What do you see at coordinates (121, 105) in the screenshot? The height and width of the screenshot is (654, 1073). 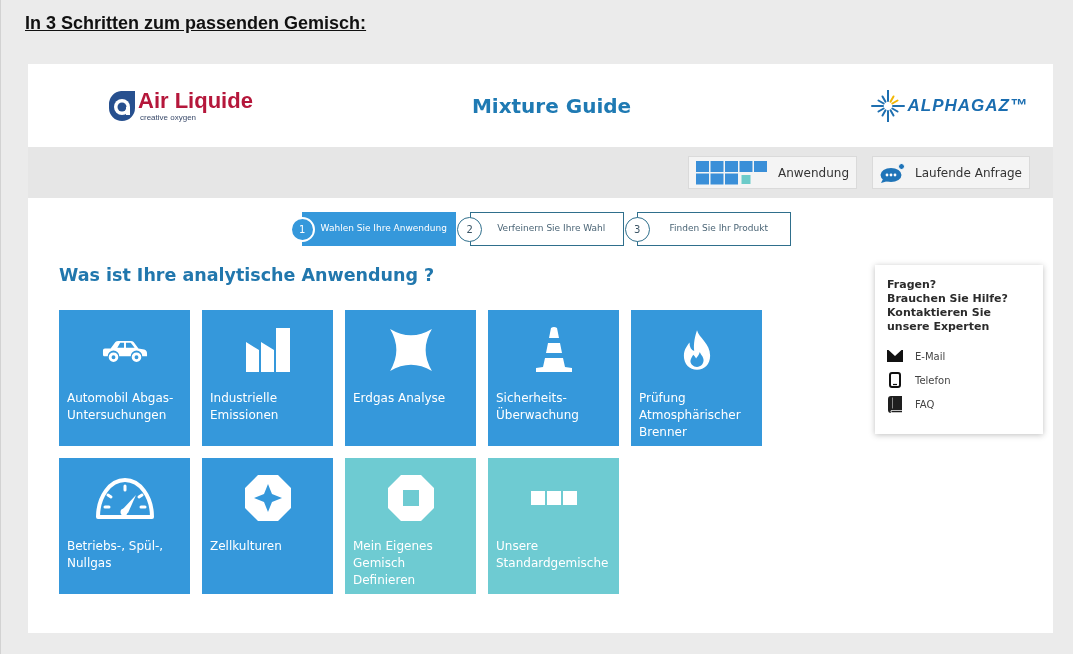 I see `logo-icon` at bounding box center [121, 105].